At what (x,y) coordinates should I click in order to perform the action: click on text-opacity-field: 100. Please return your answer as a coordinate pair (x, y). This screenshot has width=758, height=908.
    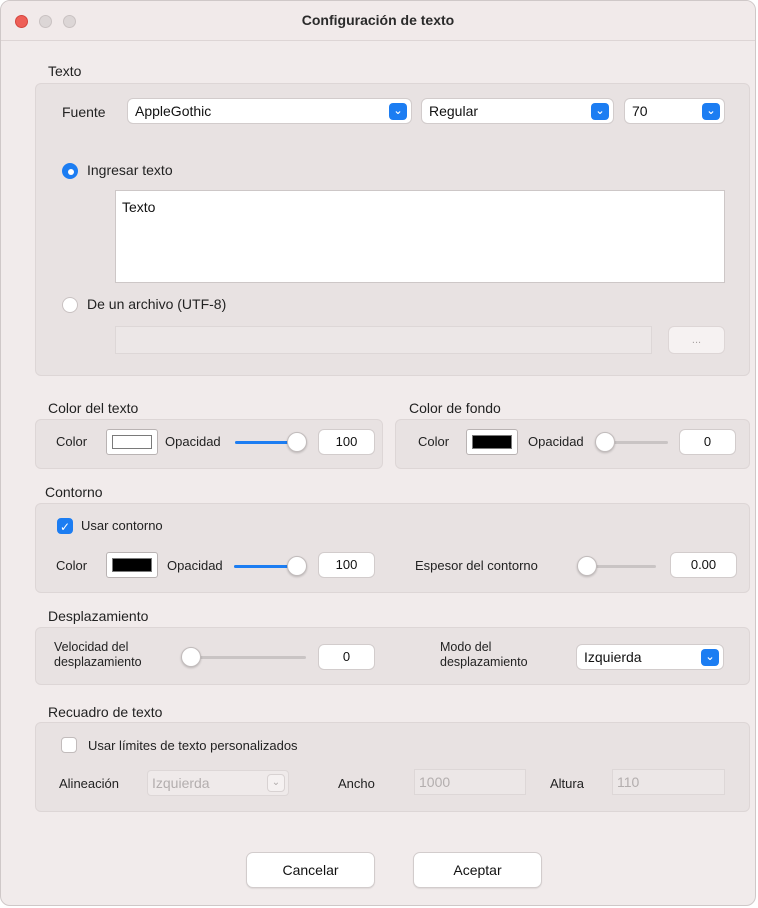
    Looking at the image, I should click on (346, 442).